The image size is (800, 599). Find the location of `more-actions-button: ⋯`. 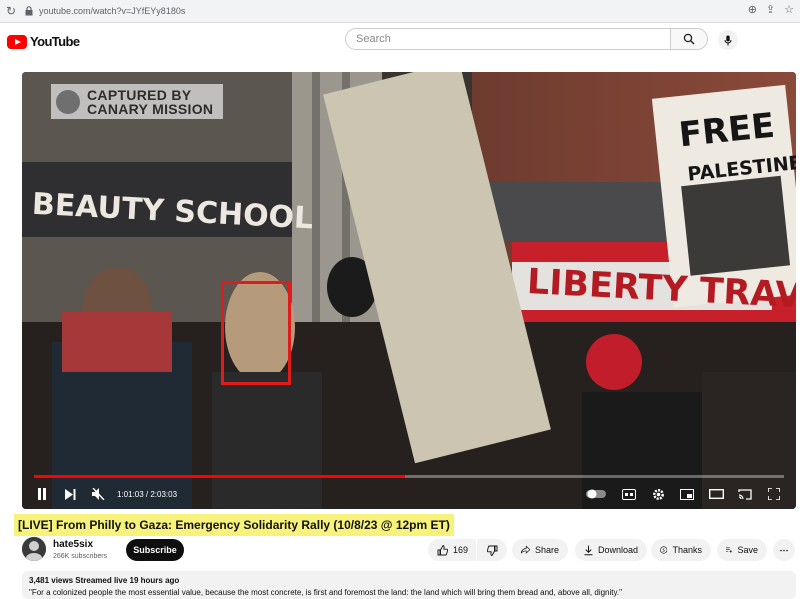

more-actions-button: ⋯ is located at coordinates (784, 550).